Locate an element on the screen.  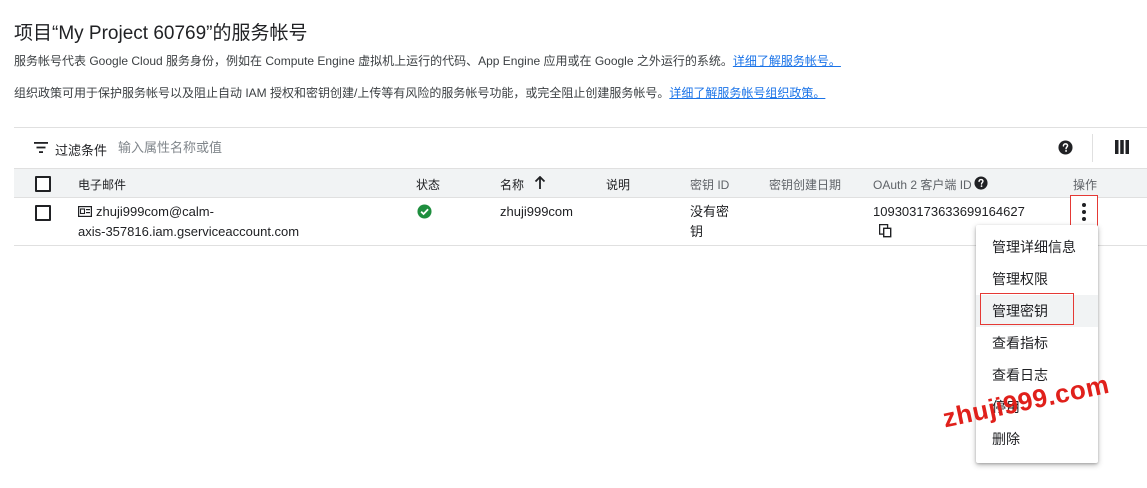
column-header-name: 名称 is located at coordinates (512, 184).